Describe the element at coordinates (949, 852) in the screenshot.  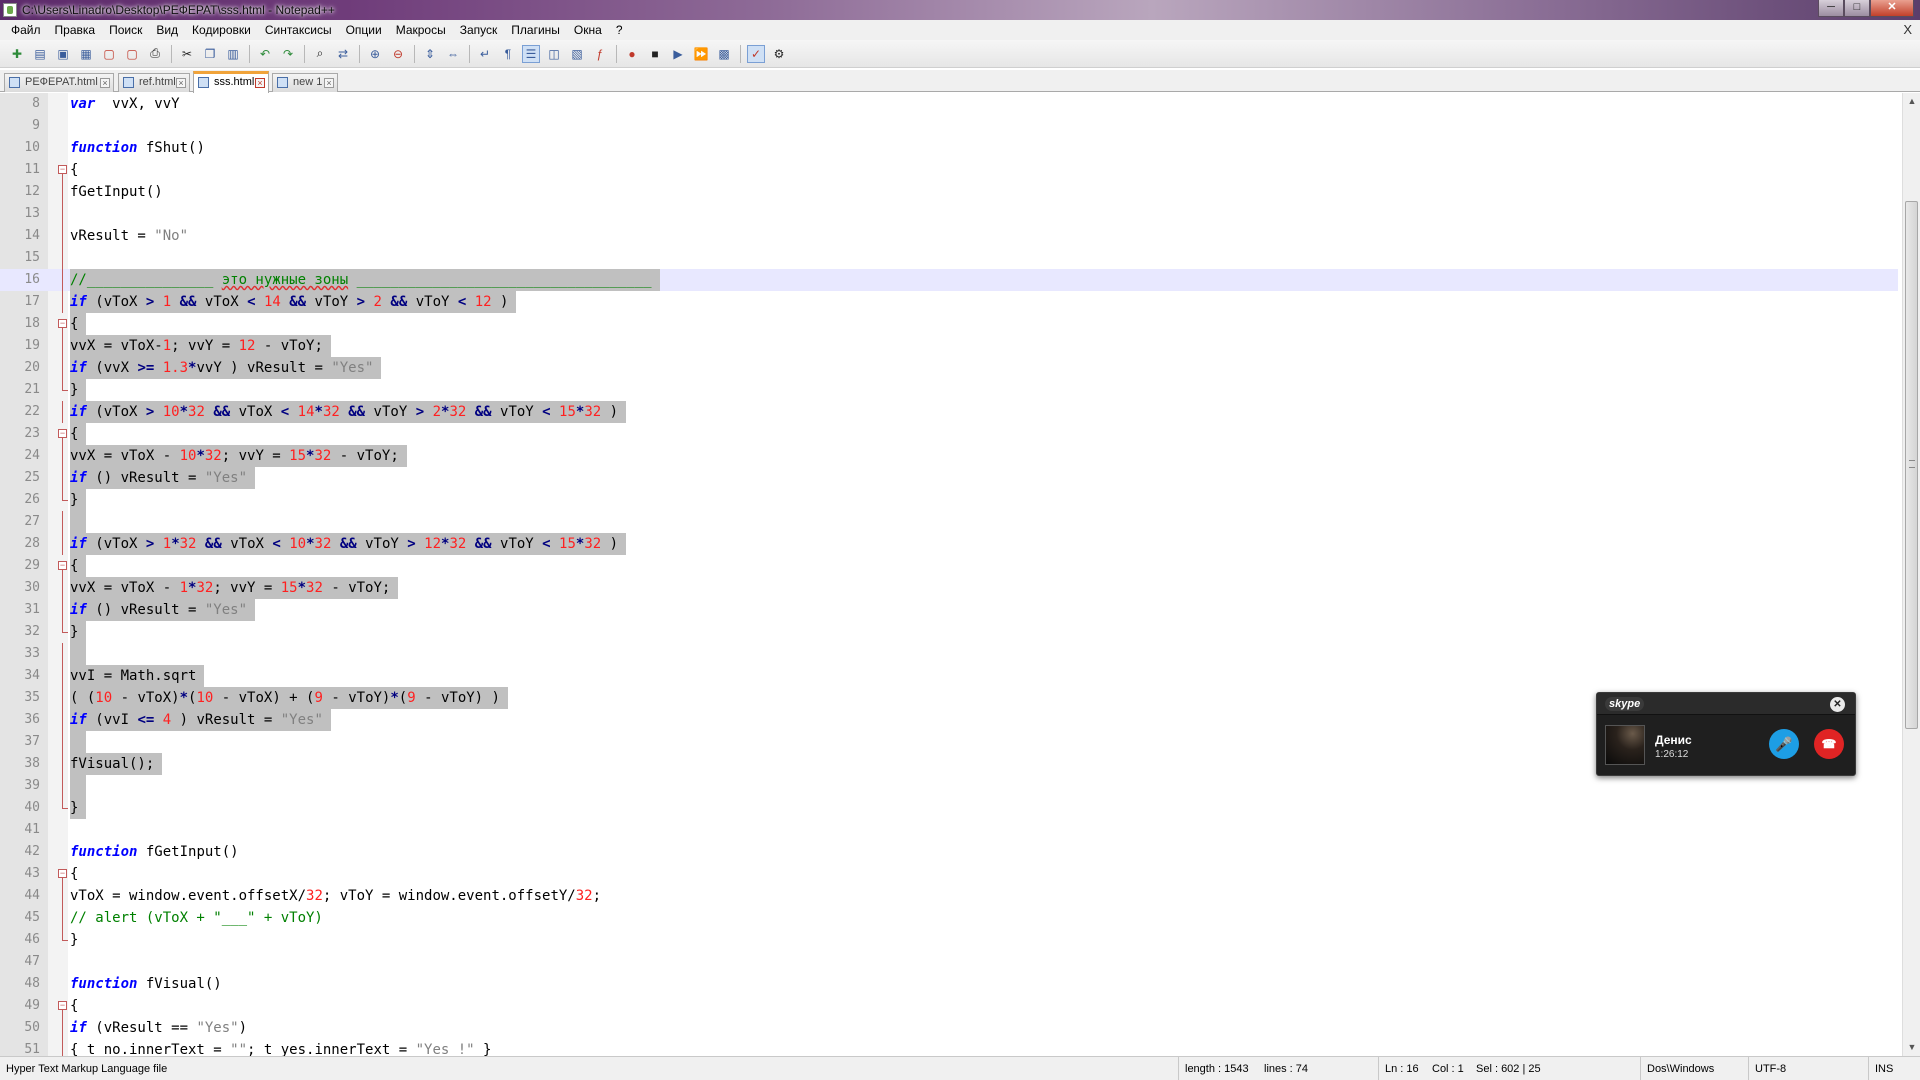
I see `code-line: 42 function fGetInput()` at that location.